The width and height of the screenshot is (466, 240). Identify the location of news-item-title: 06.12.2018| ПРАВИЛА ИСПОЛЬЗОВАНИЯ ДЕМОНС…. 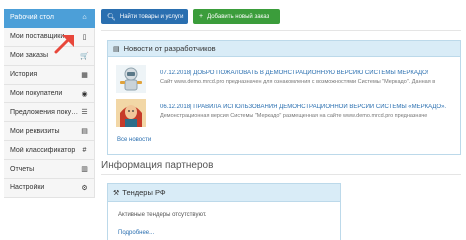
(310, 107).